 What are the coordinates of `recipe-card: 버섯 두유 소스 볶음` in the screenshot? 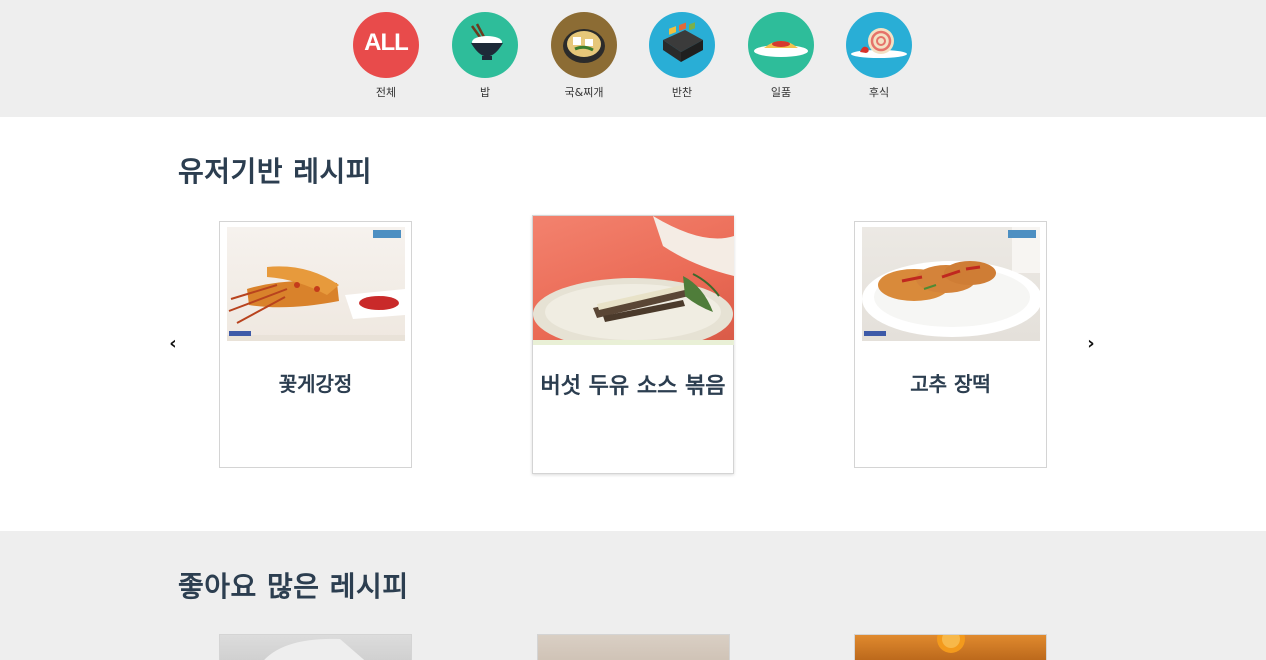 It's located at (633, 344).